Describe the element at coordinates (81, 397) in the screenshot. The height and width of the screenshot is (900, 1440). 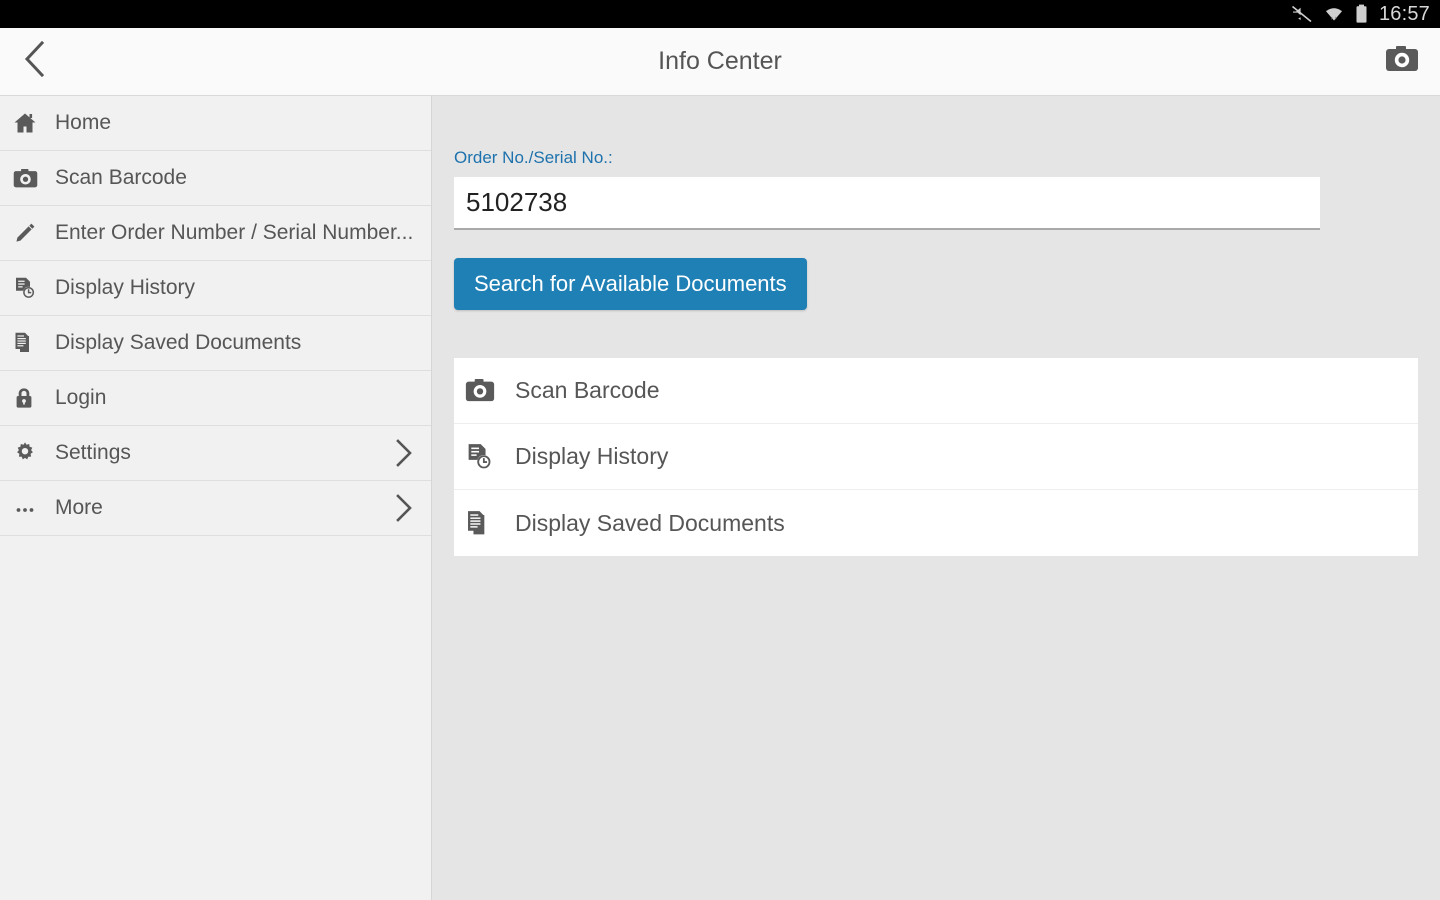
I see `sidebar-item-label: Login` at that location.